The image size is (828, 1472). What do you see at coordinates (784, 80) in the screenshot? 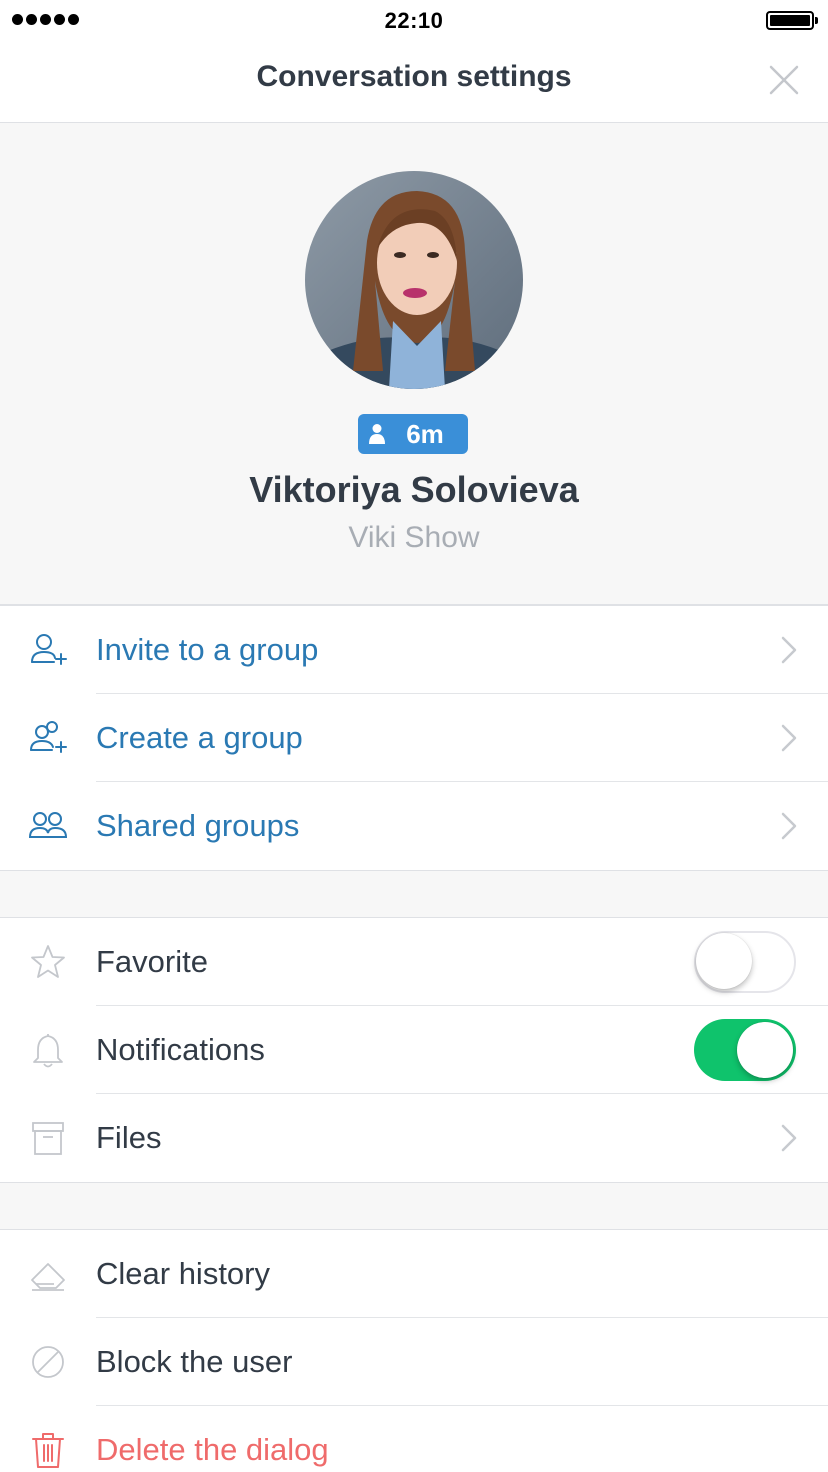
I see `close-icon` at bounding box center [784, 80].